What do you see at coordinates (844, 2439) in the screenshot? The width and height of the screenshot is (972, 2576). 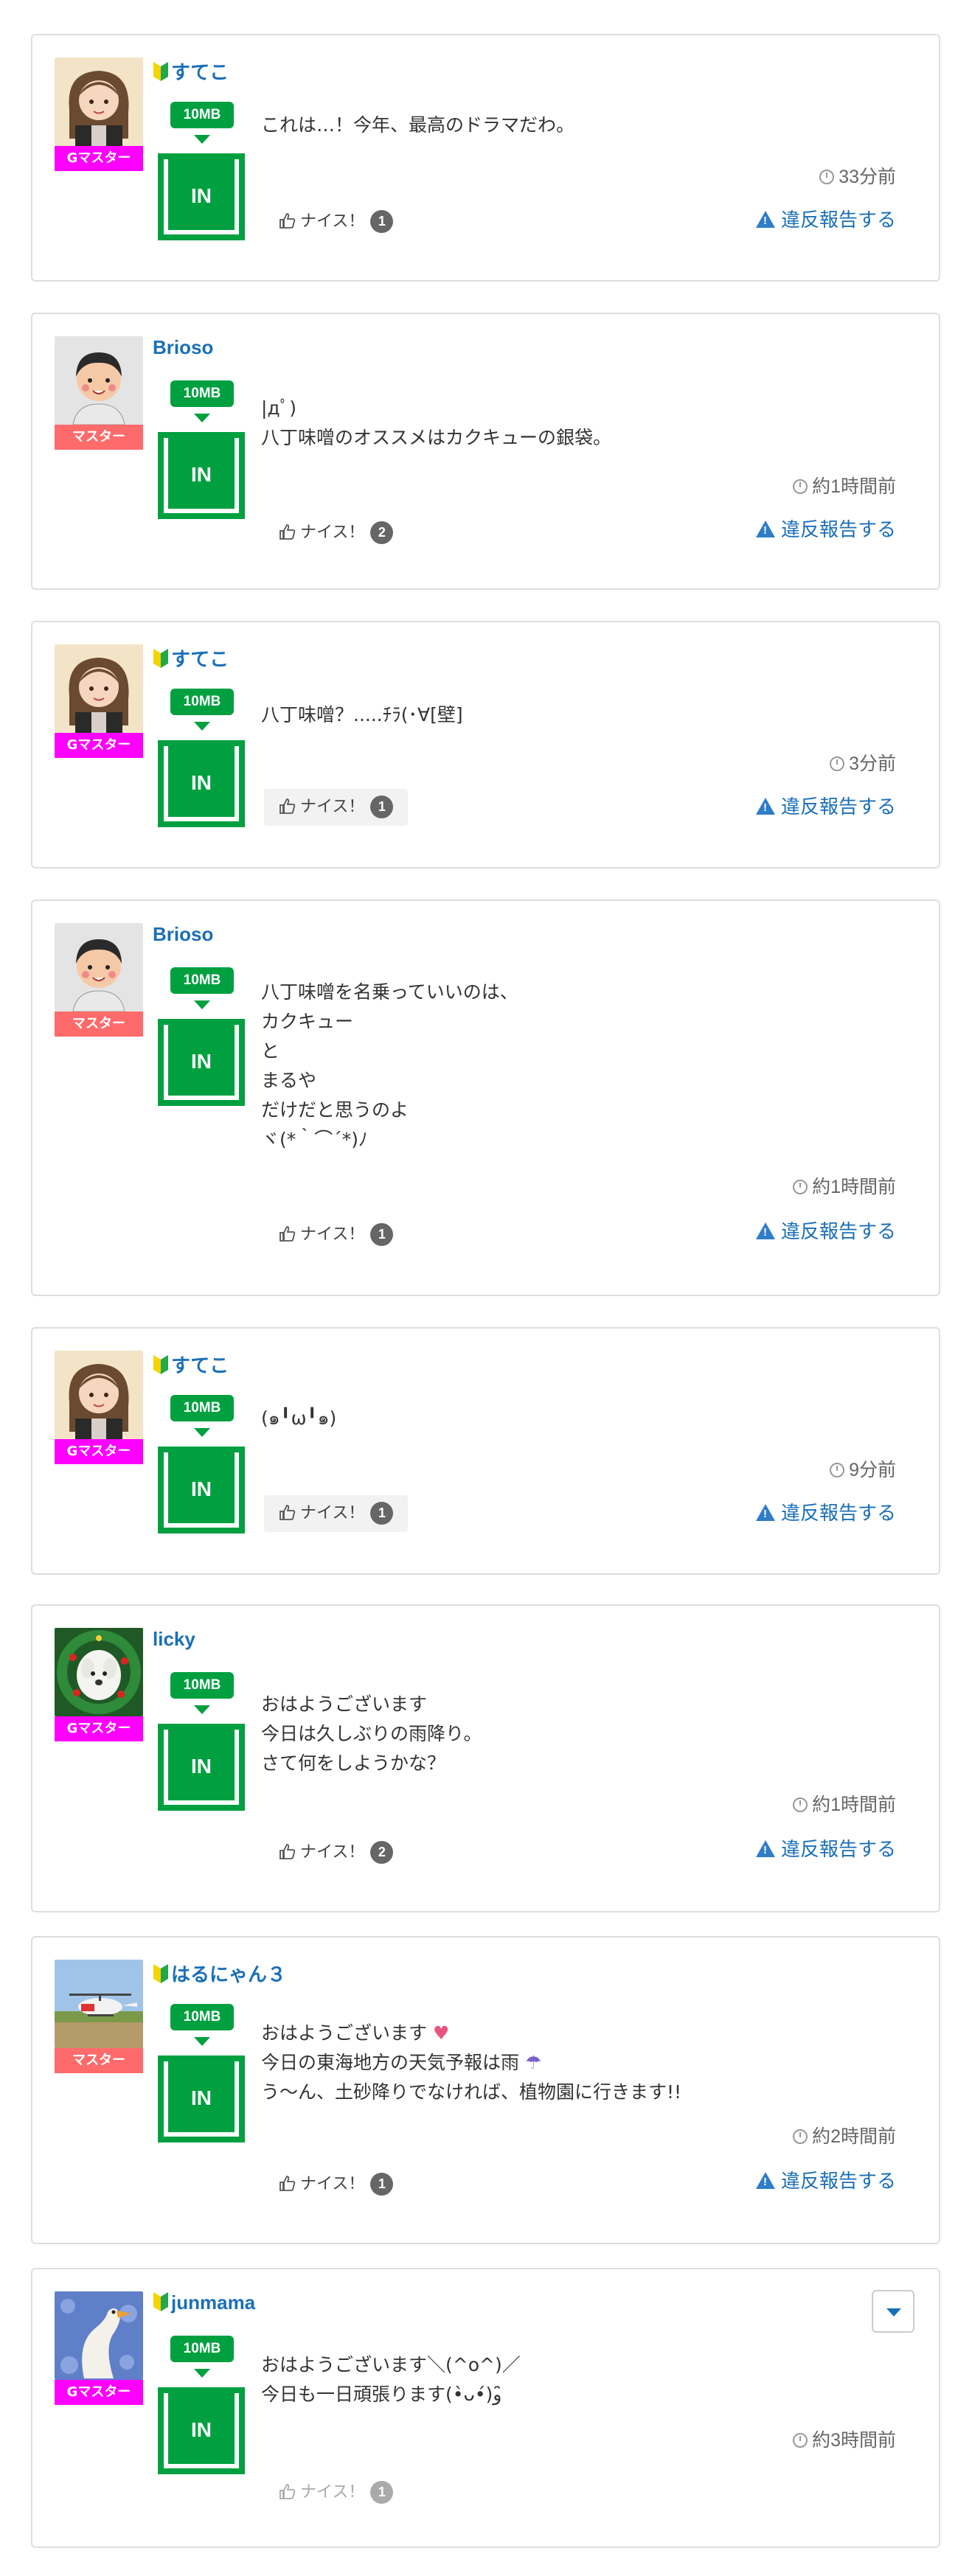 I see `post-time: 約3時間前` at bounding box center [844, 2439].